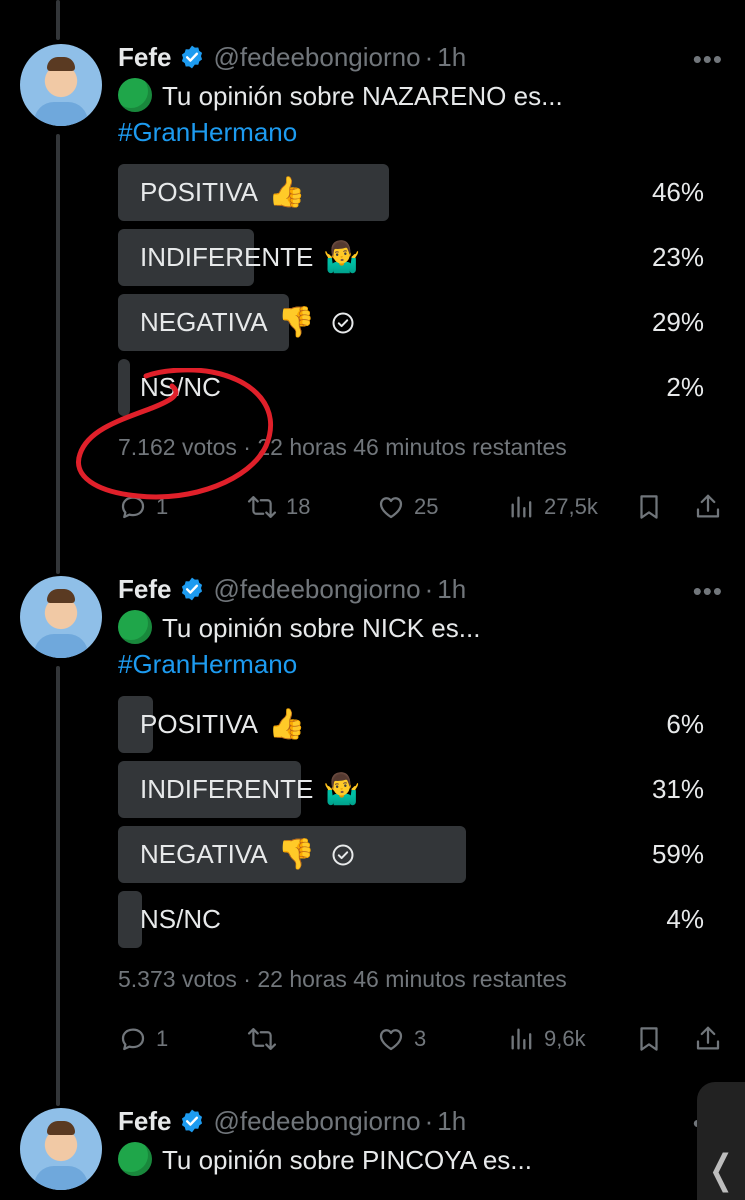 The width and height of the screenshot is (745, 1200). I want to click on poll-option: NS/NC 2%, so click(413, 387).